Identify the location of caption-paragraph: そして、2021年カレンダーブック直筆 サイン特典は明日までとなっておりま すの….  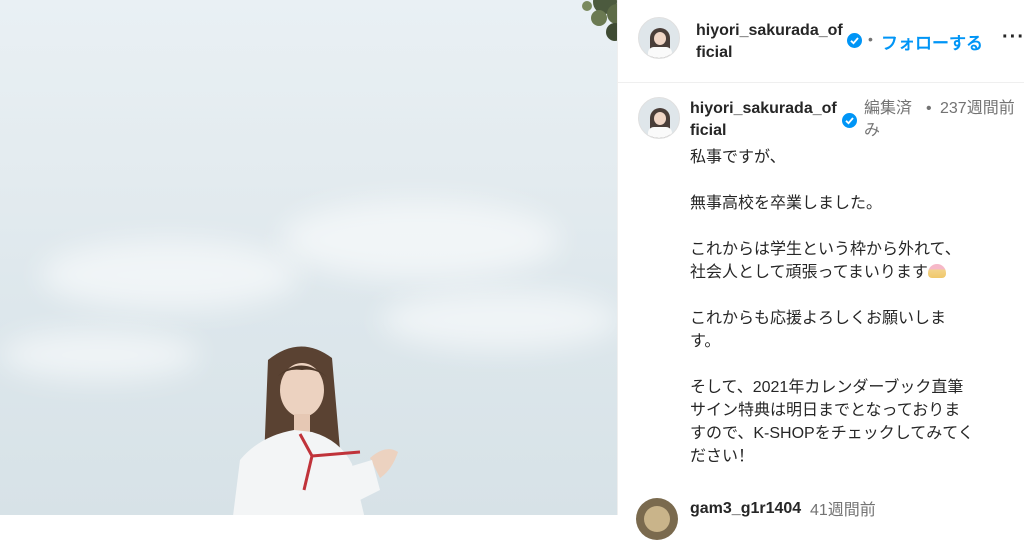
(832, 422).